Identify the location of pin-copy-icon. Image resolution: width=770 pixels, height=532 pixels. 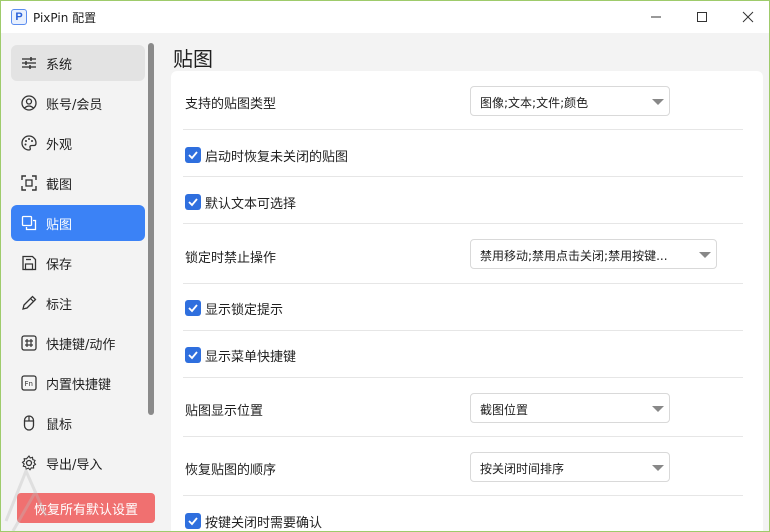
(29, 223).